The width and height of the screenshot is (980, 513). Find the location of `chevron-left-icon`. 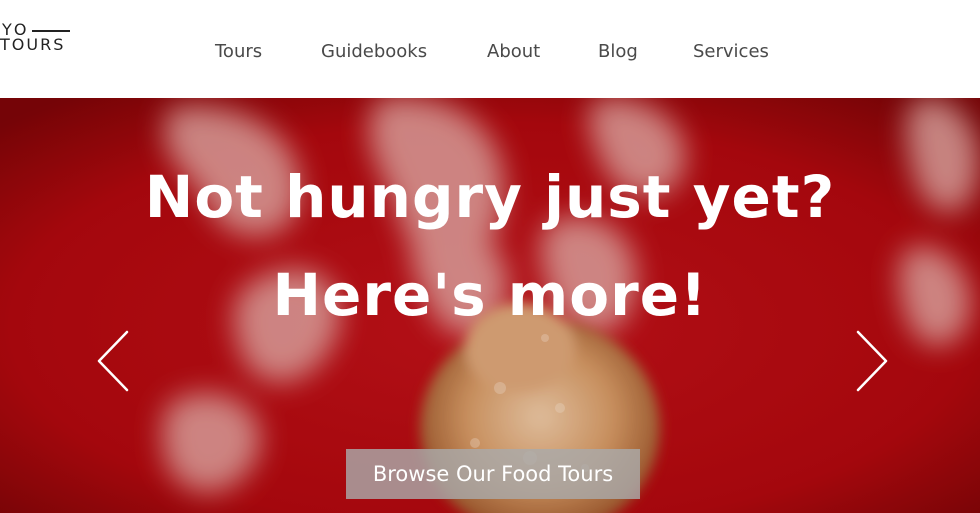

chevron-left-icon is located at coordinates (113, 361).